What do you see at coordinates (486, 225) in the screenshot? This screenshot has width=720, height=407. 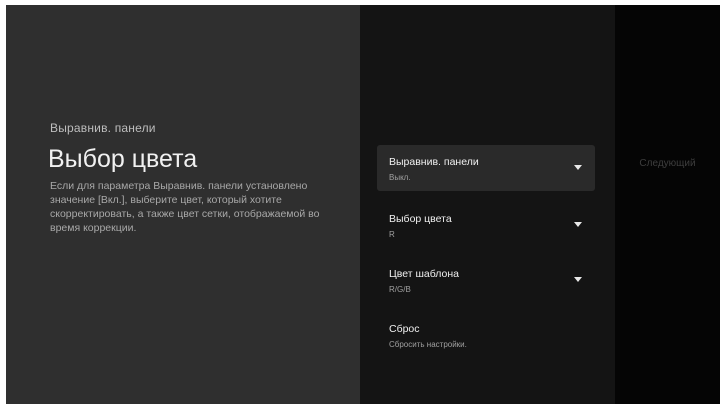 I see `menu-item-color-select: Выбор цвета R` at bounding box center [486, 225].